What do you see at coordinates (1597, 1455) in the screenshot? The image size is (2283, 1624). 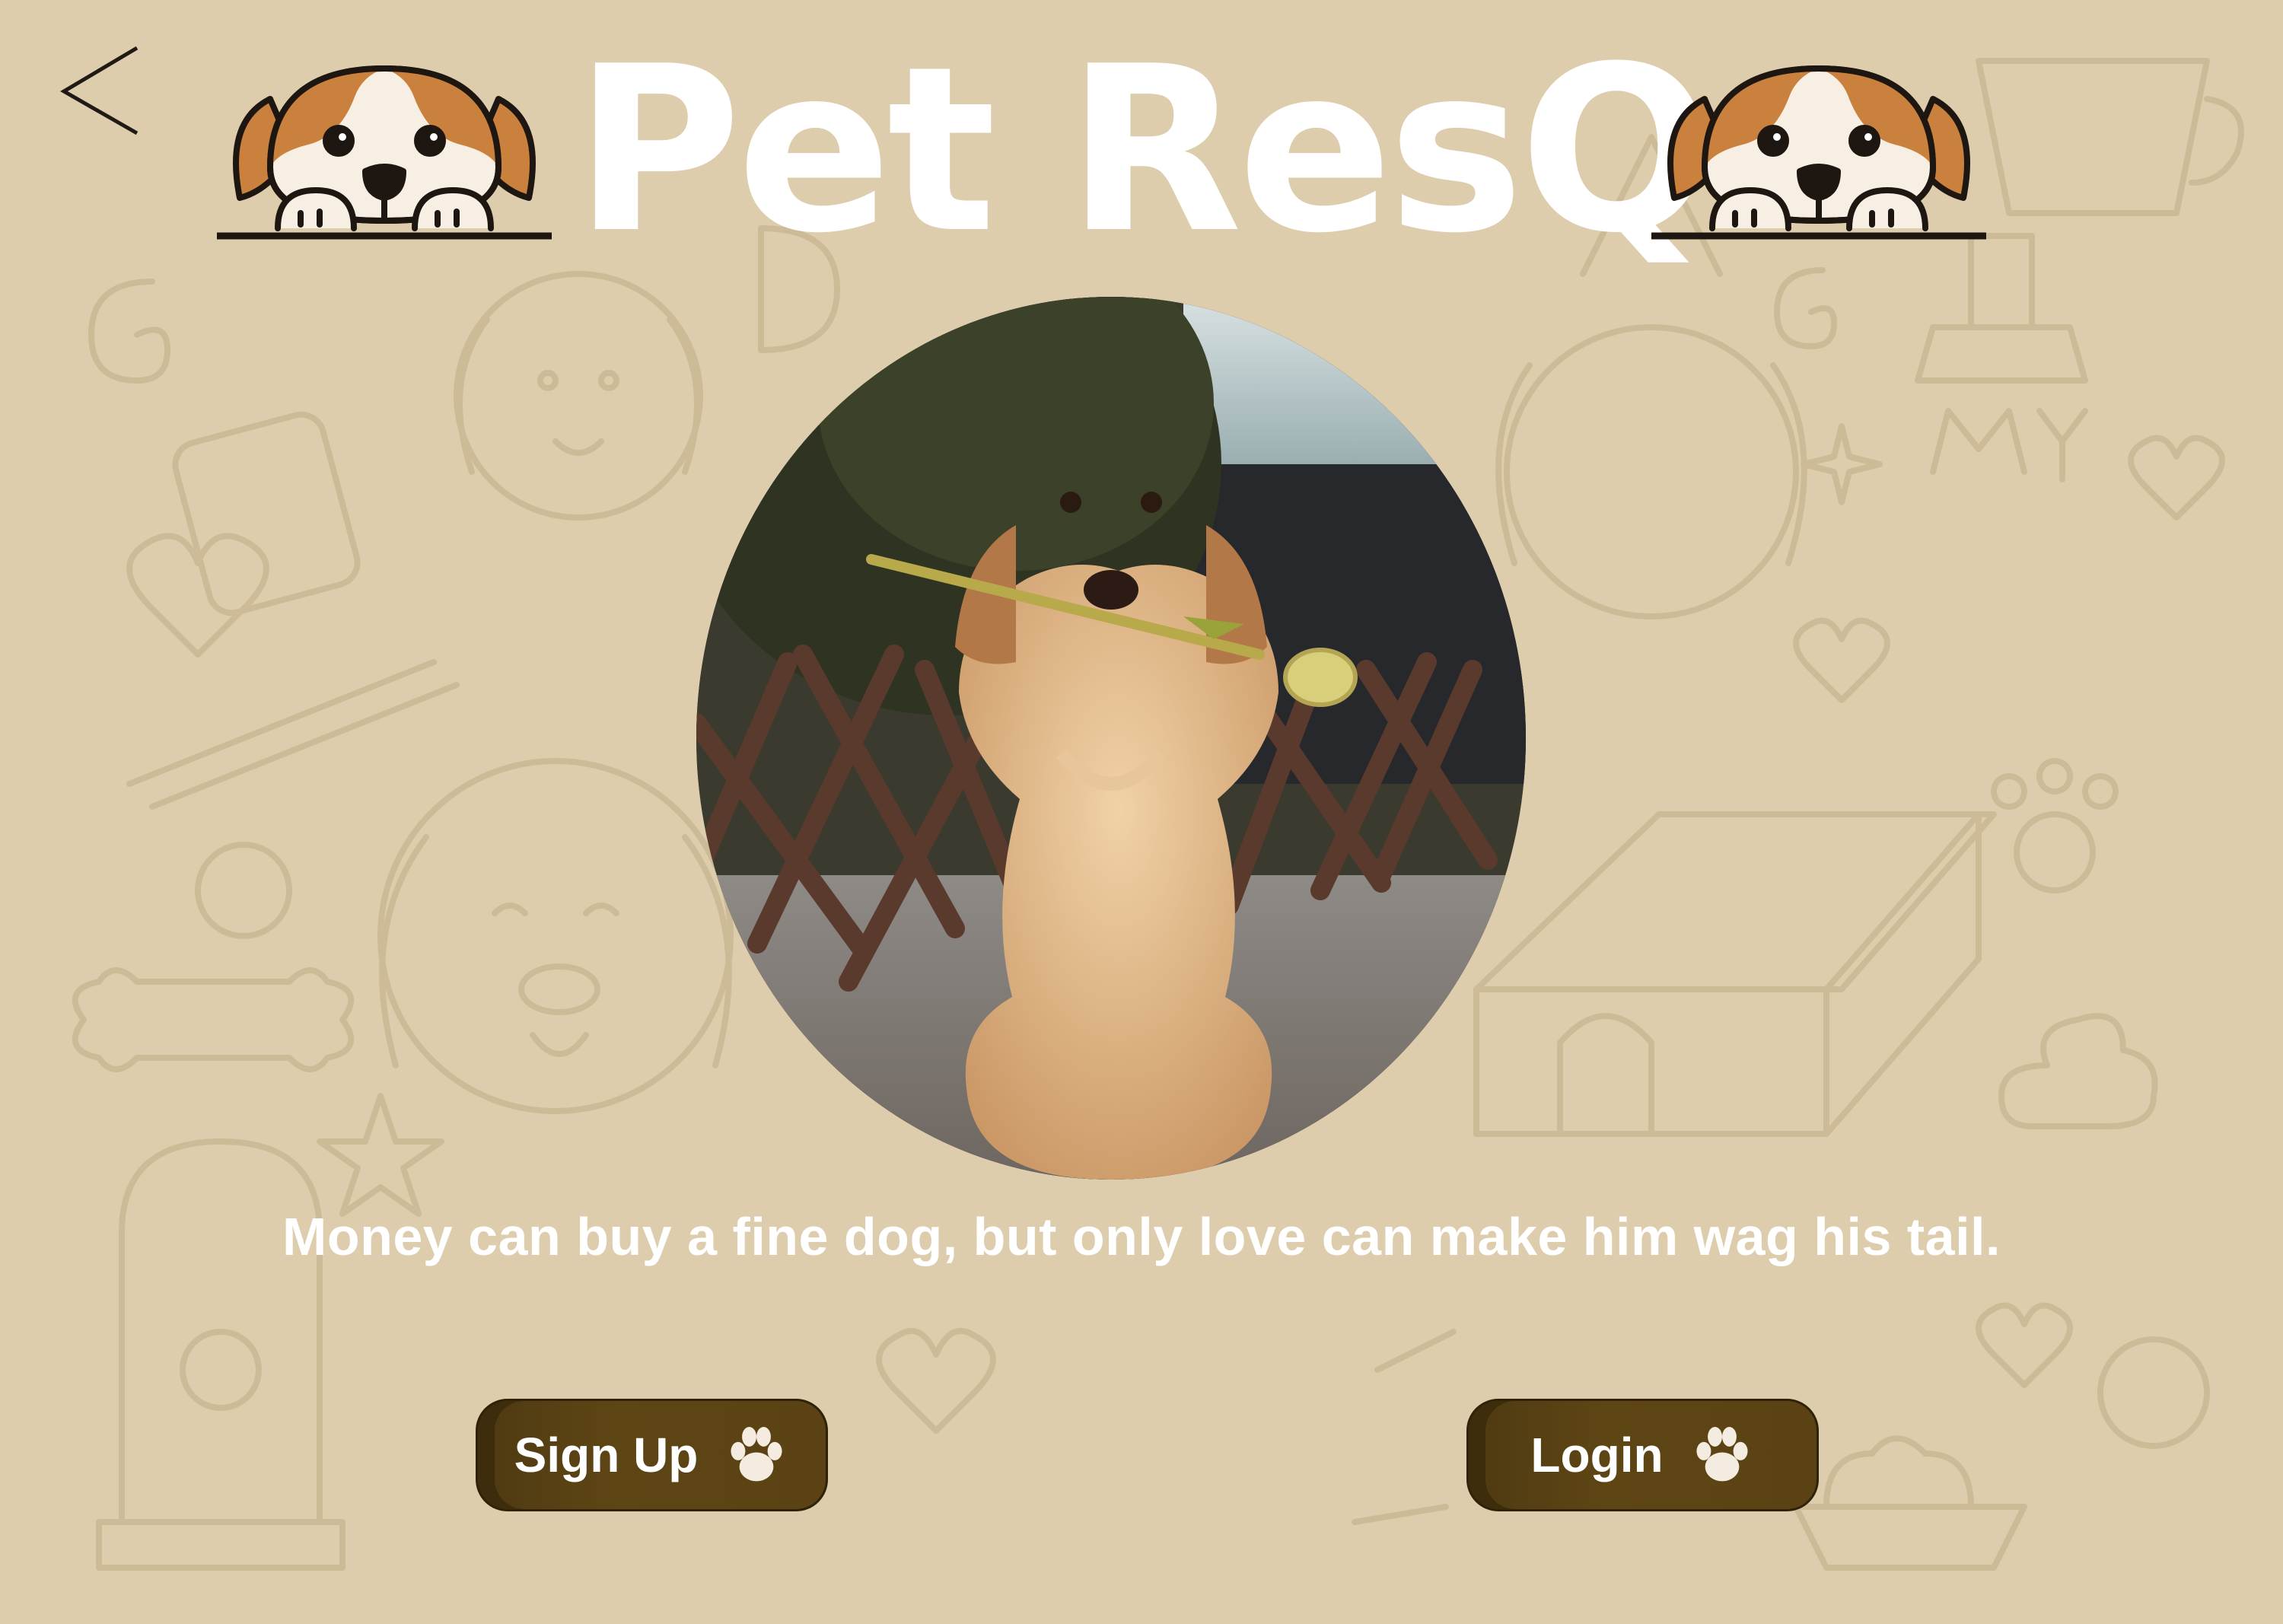 I see `login-button-label: Login` at bounding box center [1597, 1455].